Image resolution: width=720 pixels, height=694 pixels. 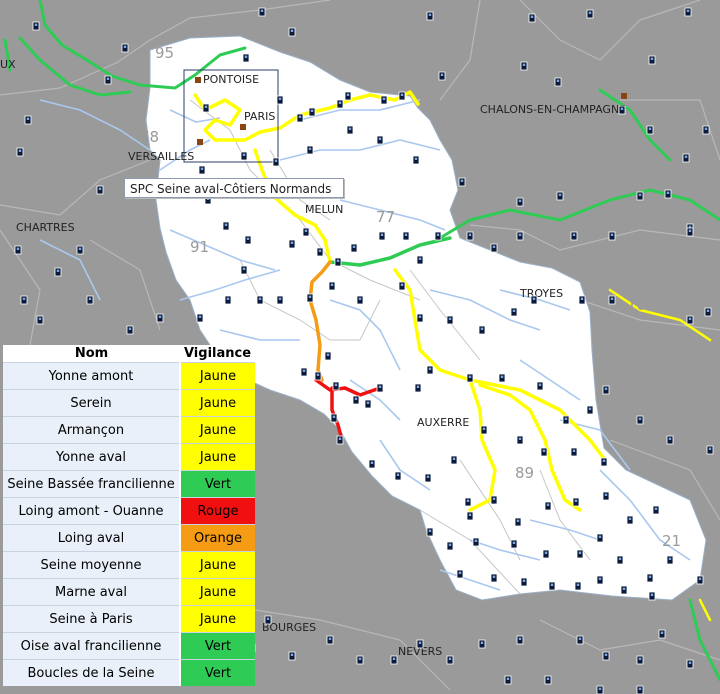 I want to click on legend-row: Yonne amont Jaune, so click(x=129, y=376).